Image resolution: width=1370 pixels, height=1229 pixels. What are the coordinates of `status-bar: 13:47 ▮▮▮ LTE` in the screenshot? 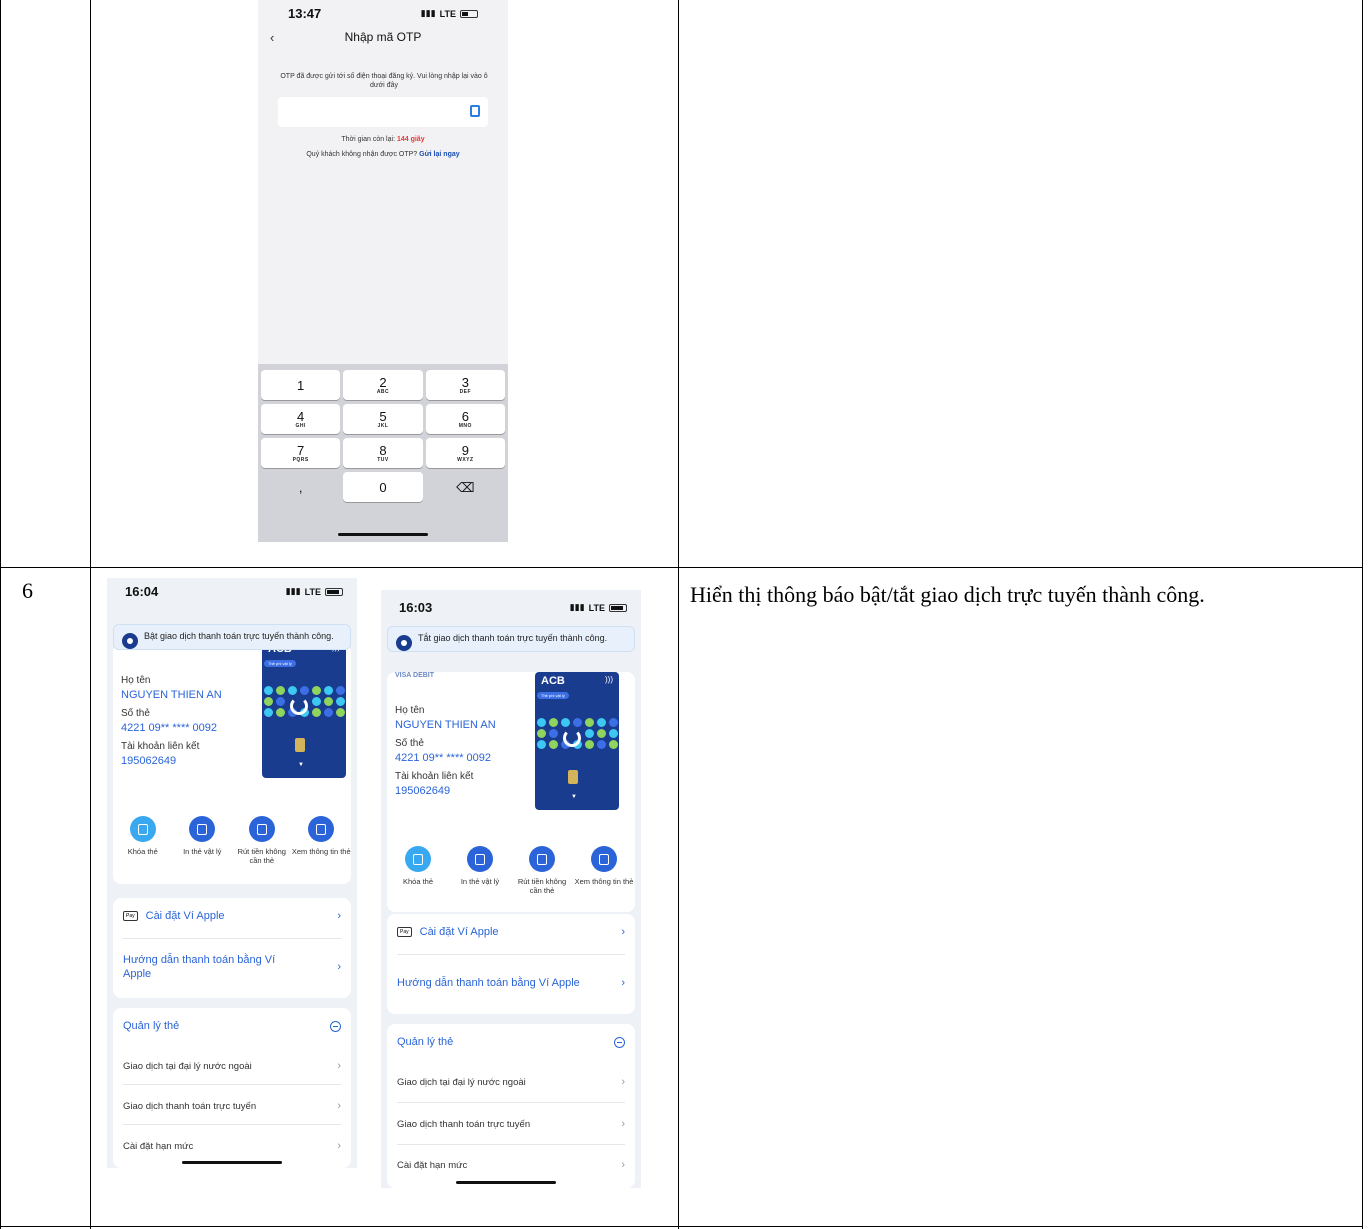 It's located at (383, 13).